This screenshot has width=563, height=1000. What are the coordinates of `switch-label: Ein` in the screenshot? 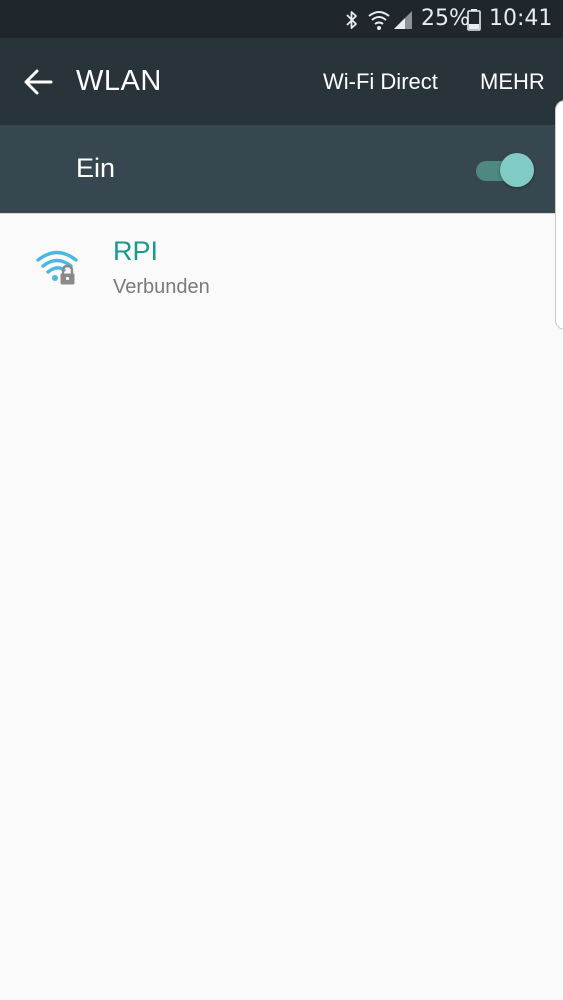 It's located at (96, 168).